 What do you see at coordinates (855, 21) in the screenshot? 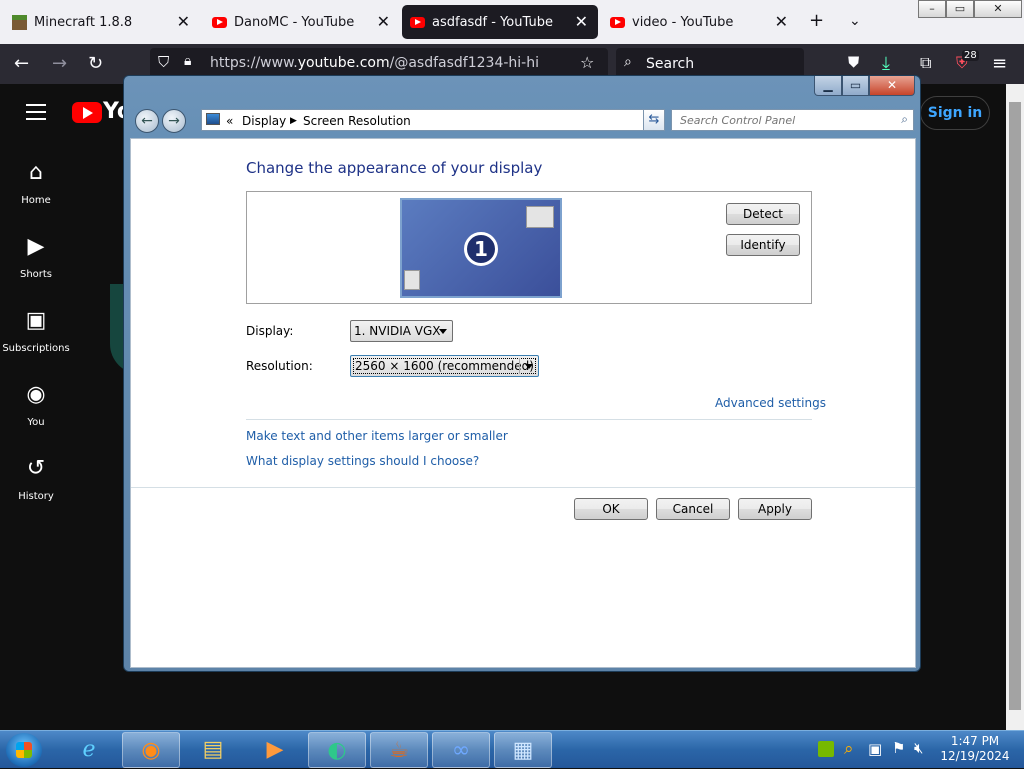
I see `list-tabs-icon: ⌄` at bounding box center [855, 21].